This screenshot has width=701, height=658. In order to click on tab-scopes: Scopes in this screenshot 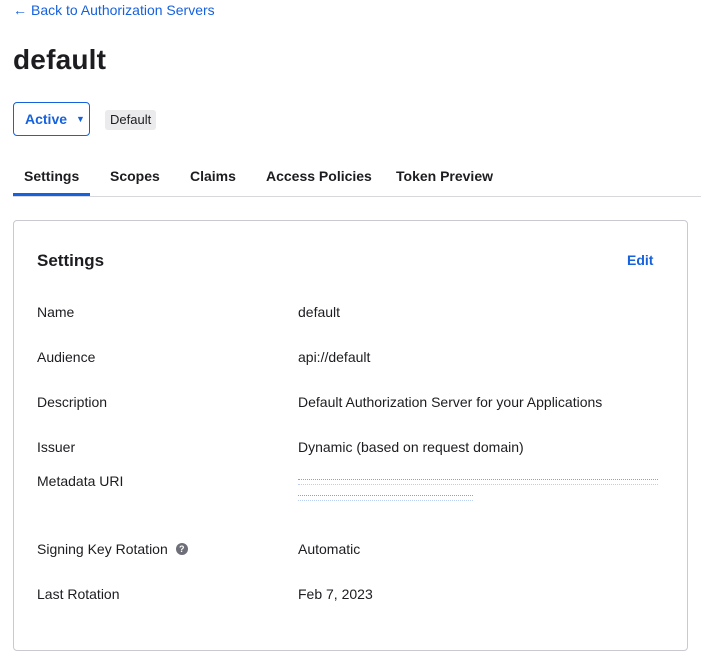, I will do `click(135, 178)`.